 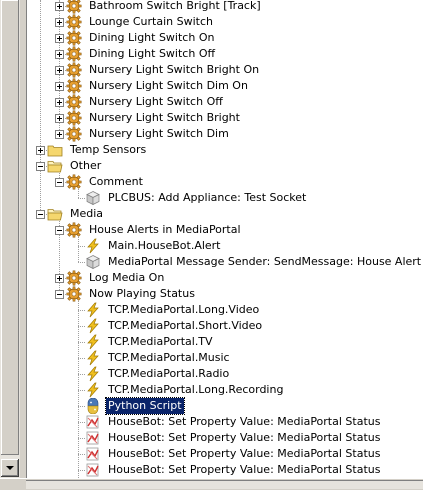 What do you see at coordinates (207, 197) in the screenshot?
I see `tree-item-label: PLCBUS: Add Appliance: Test Socket` at bounding box center [207, 197].